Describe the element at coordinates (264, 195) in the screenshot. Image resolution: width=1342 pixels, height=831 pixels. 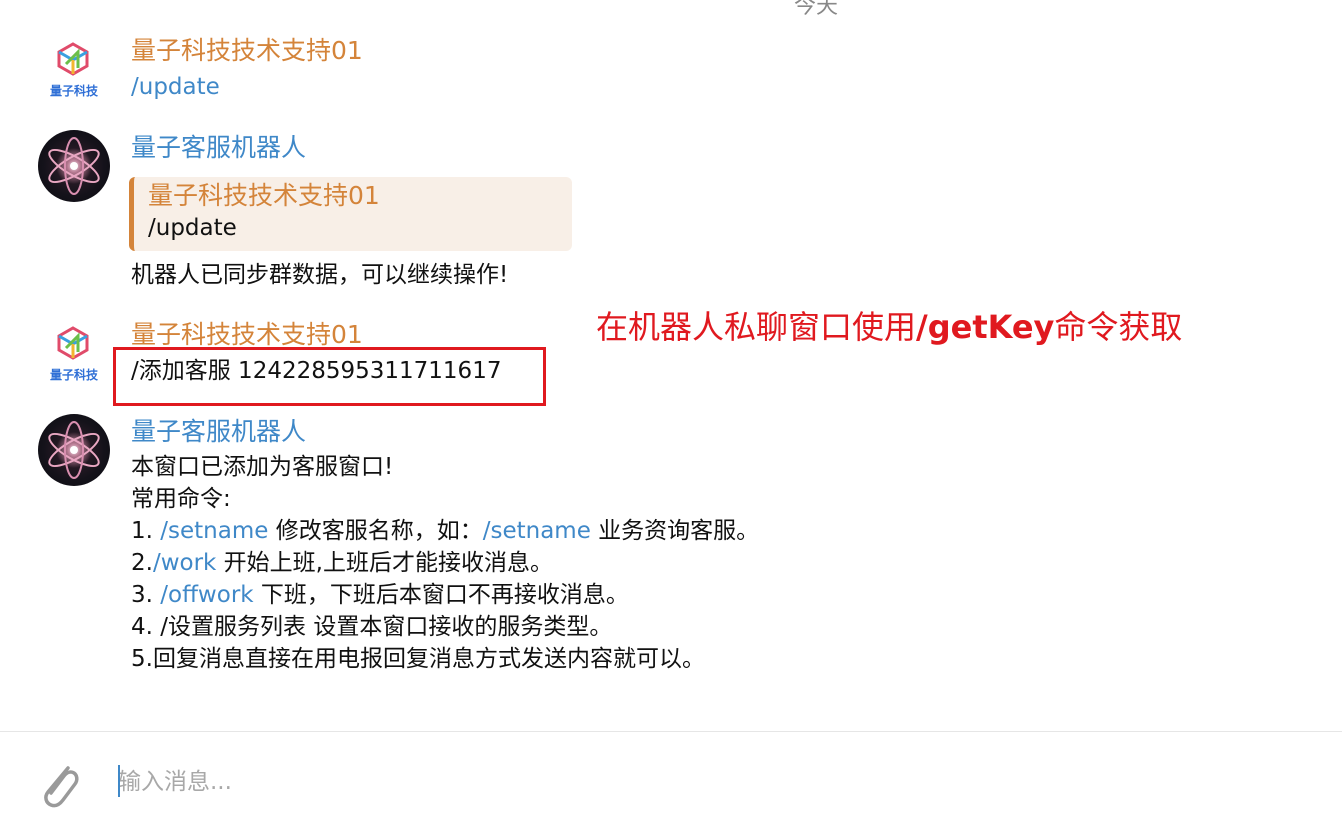
I see `reply-sender: 量子科技技术支持01` at that location.